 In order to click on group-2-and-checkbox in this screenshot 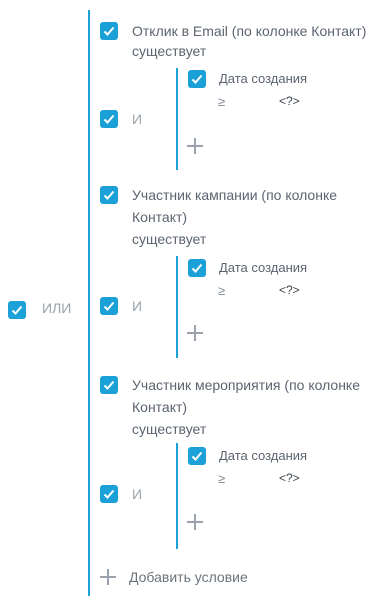, I will do `click(109, 306)`.